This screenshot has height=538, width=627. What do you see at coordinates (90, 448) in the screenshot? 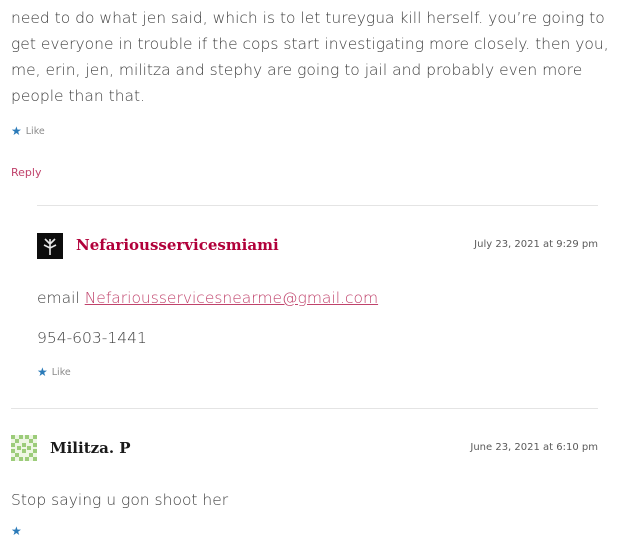
I see `comment-author: Militza. P` at bounding box center [90, 448].